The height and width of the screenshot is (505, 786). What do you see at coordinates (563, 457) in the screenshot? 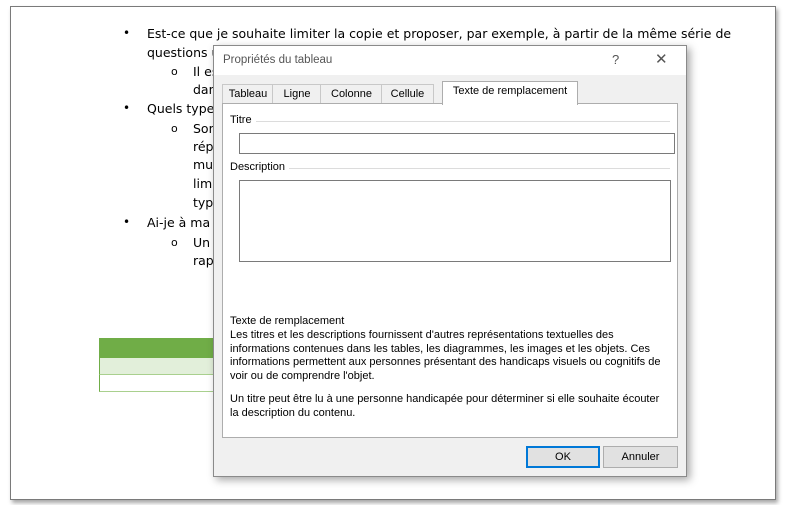
I see `ok-button: OK` at bounding box center [563, 457].